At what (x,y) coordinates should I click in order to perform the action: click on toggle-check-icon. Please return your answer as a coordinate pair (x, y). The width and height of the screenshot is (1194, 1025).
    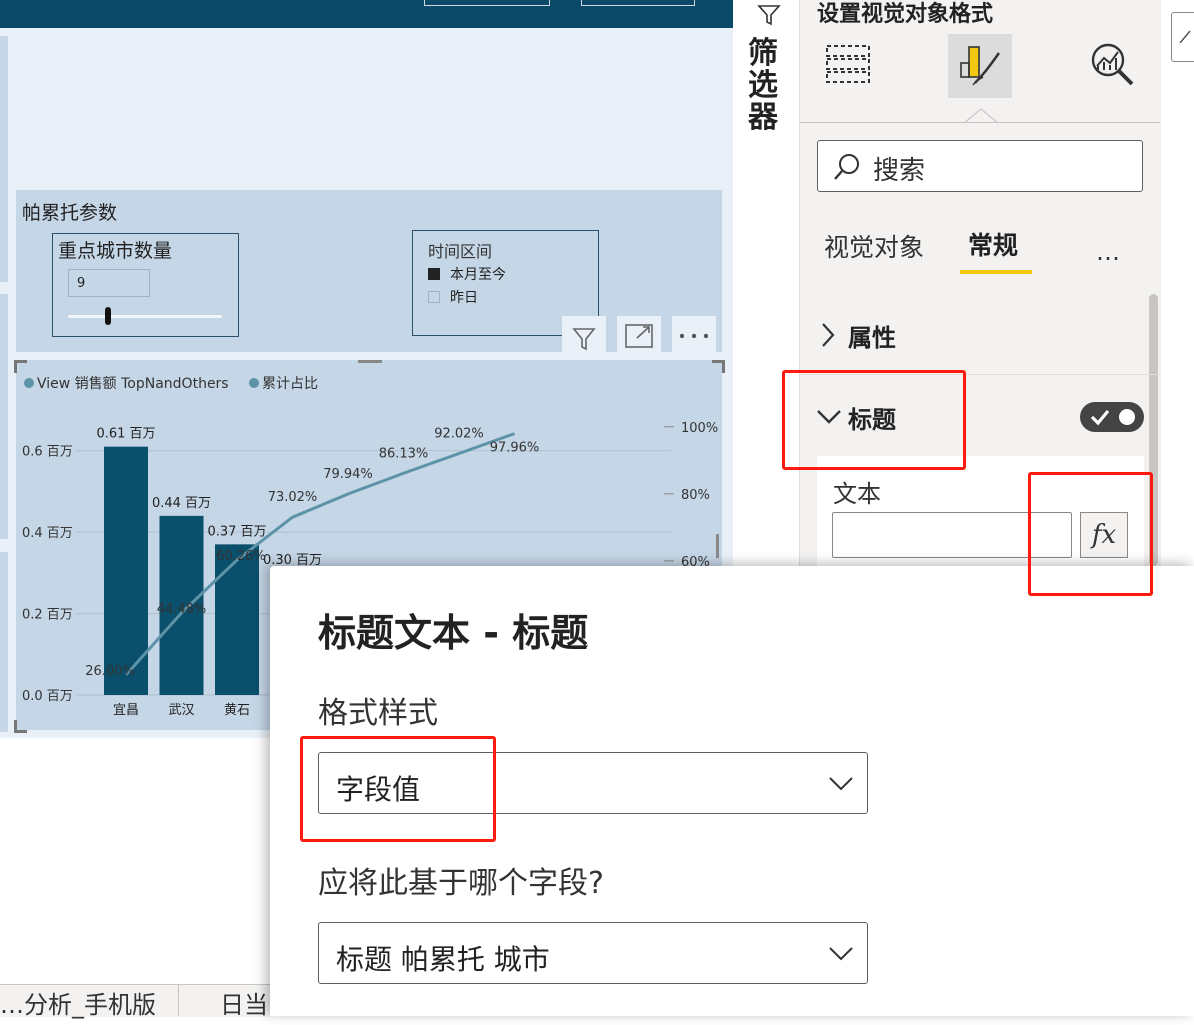
    Looking at the image, I should click on (1112, 417).